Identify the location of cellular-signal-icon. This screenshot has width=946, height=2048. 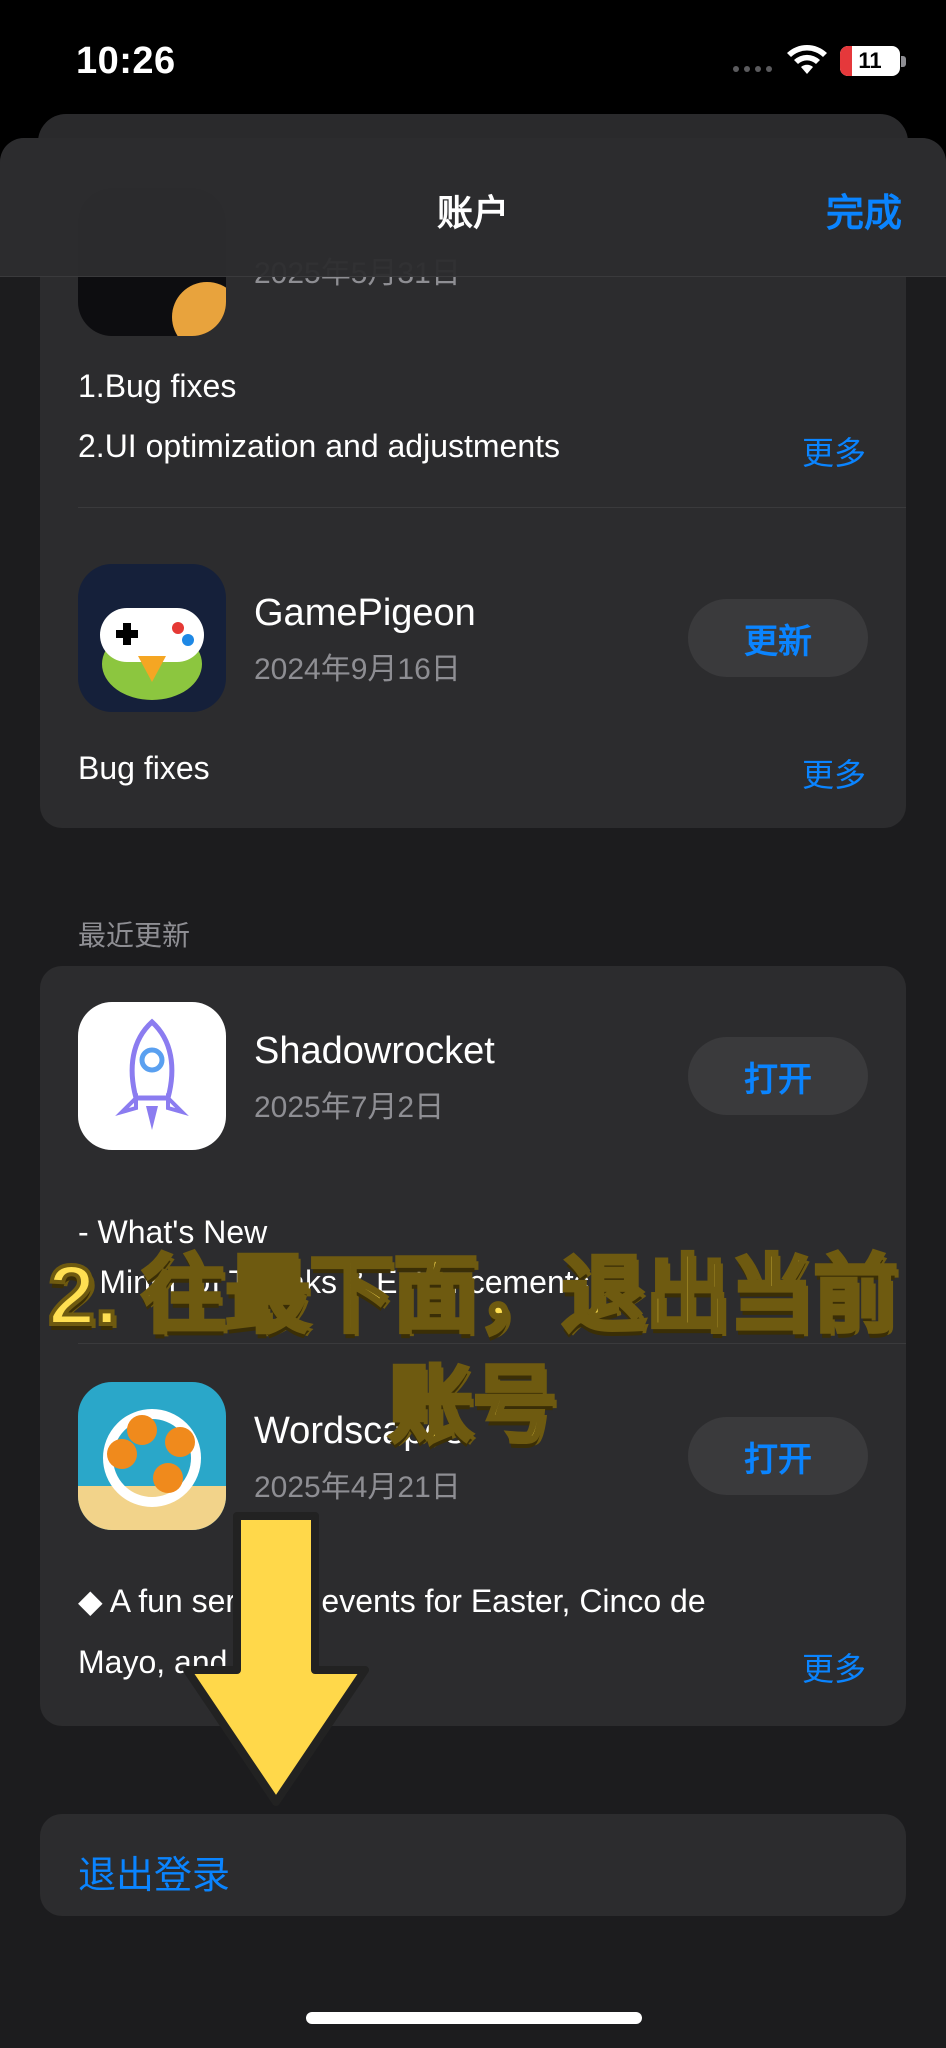
(752, 69).